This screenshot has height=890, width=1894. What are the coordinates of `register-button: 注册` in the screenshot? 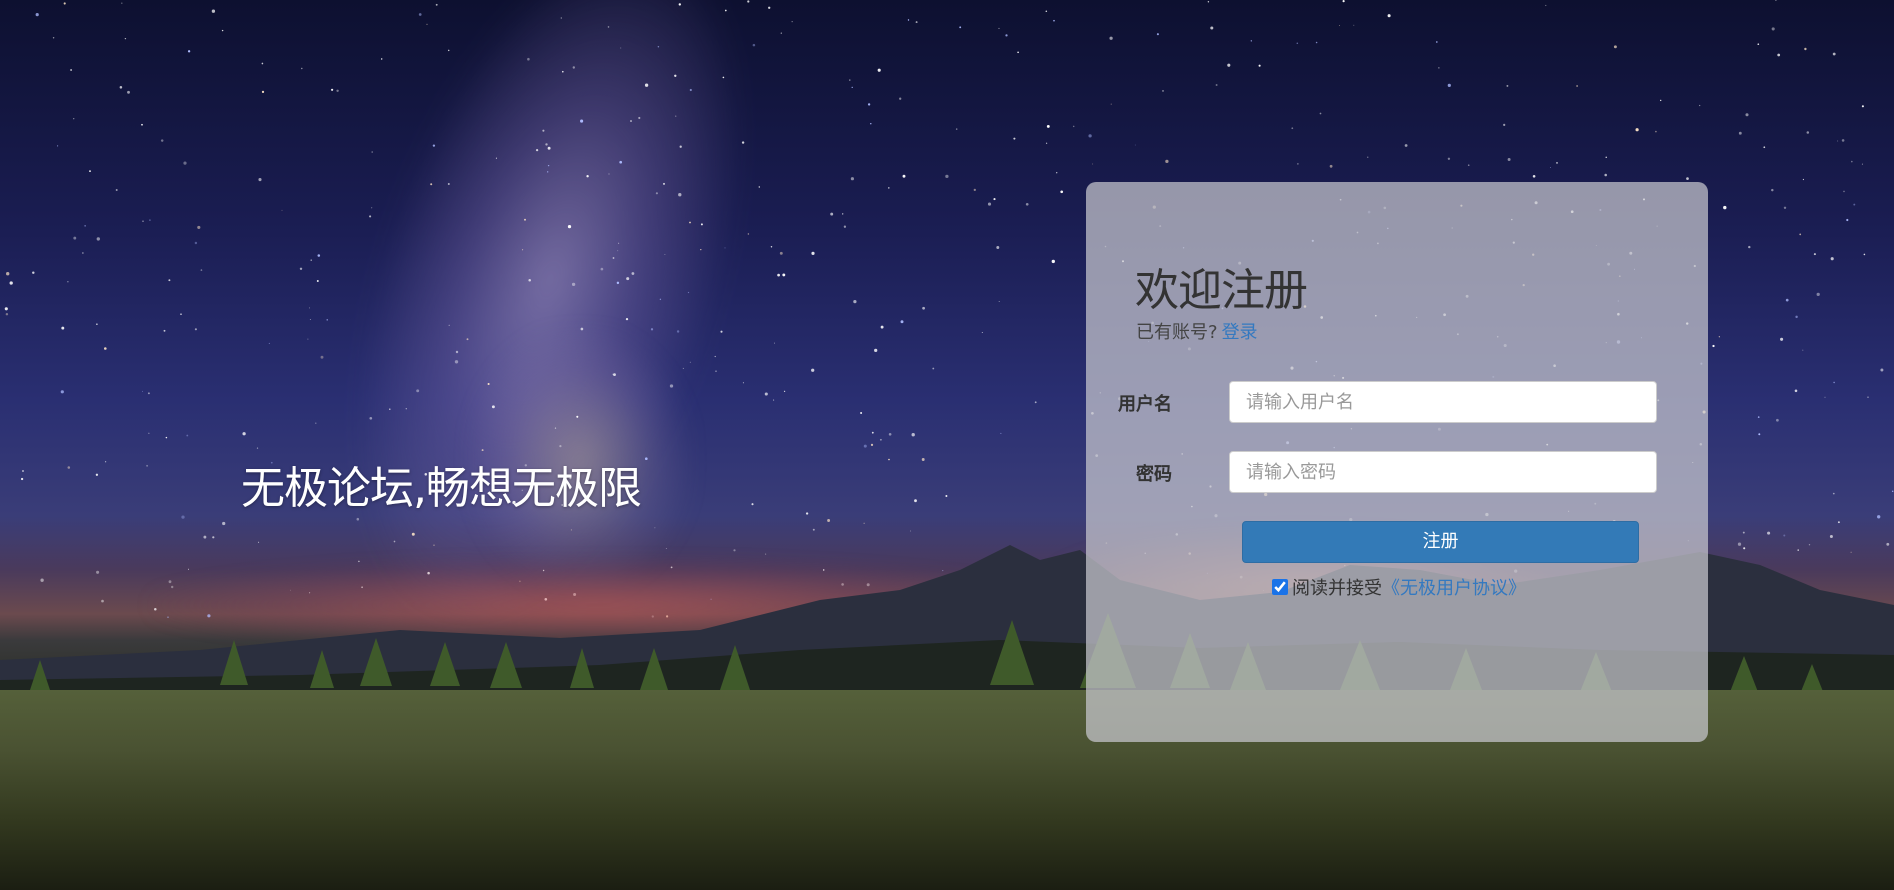 It's located at (1440, 542).